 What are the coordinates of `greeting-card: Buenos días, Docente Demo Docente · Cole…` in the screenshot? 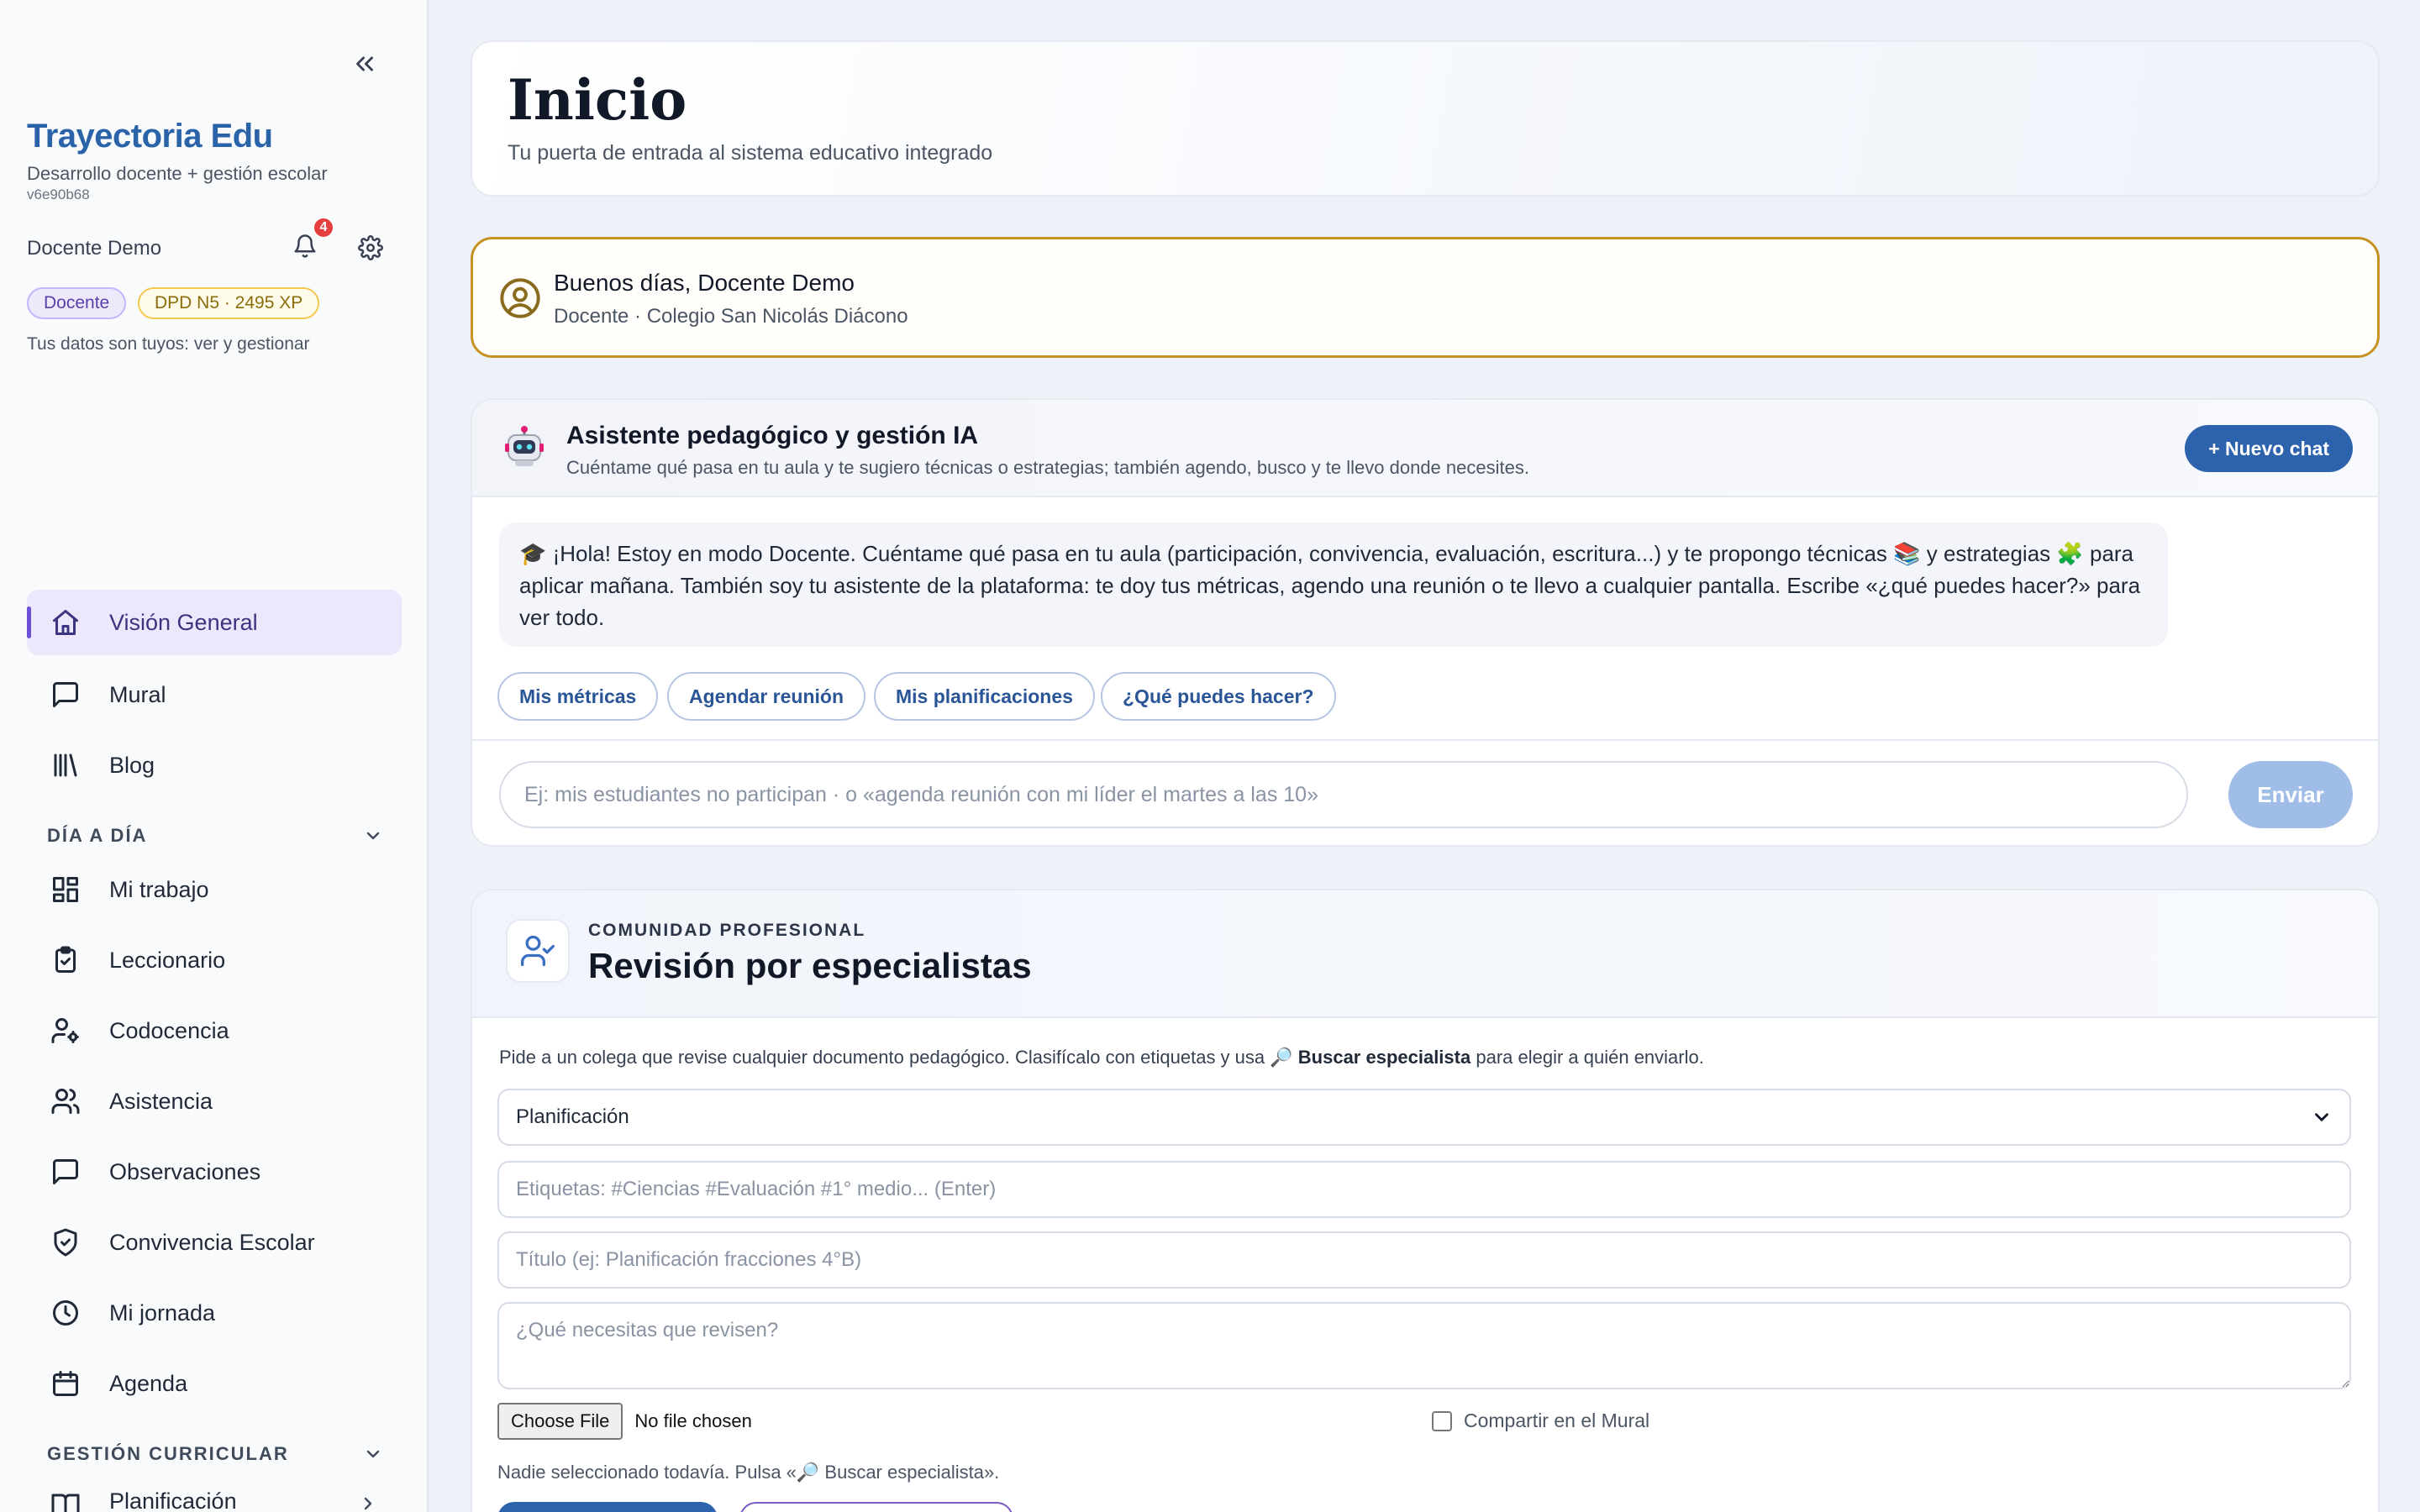 It's located at (1425, 297).